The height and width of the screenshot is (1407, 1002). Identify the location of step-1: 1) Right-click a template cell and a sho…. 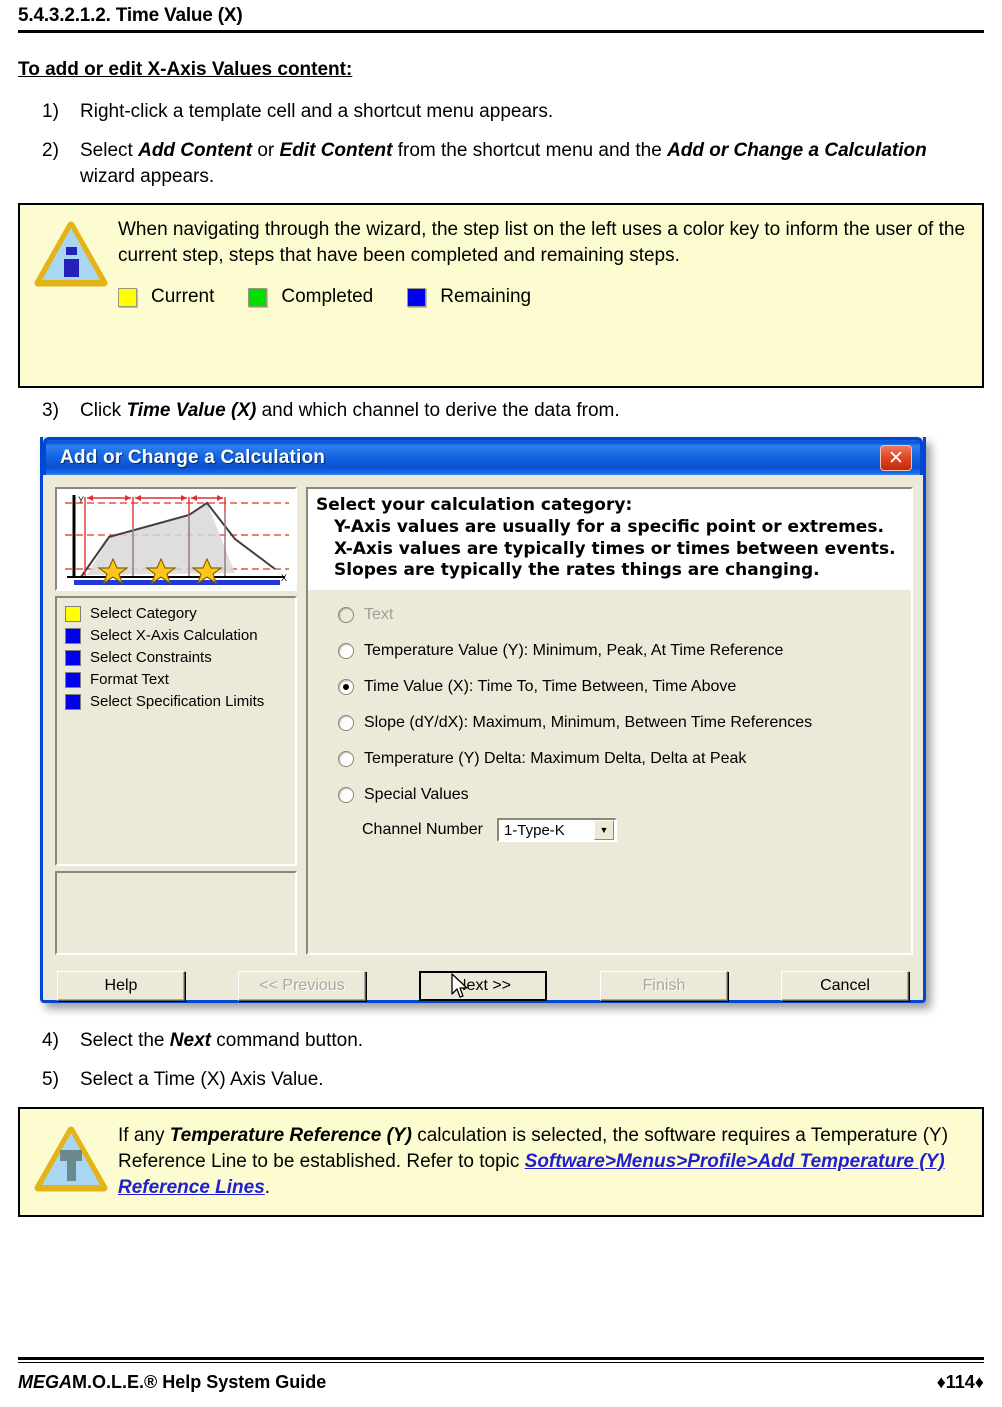
(501, 111).